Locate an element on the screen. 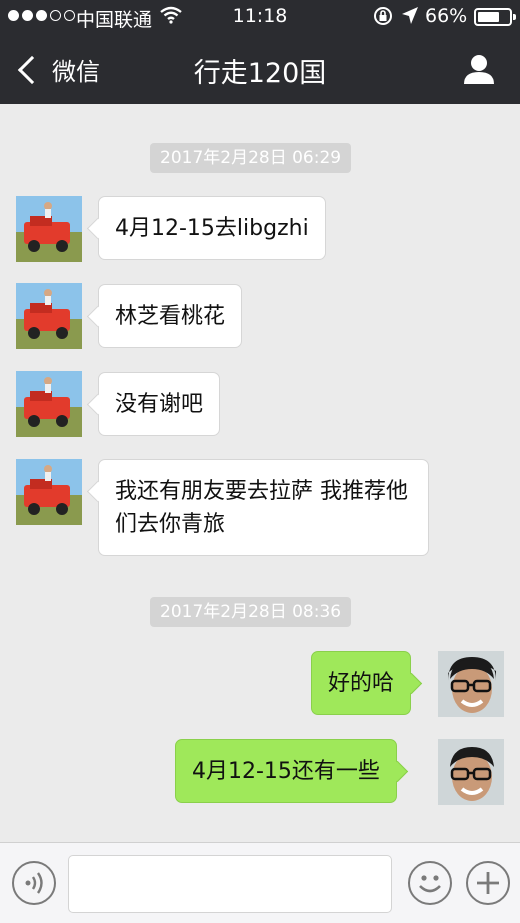 The width and height of the screenshot is (520, 923). profile-button is located at coordinates (479, 69).